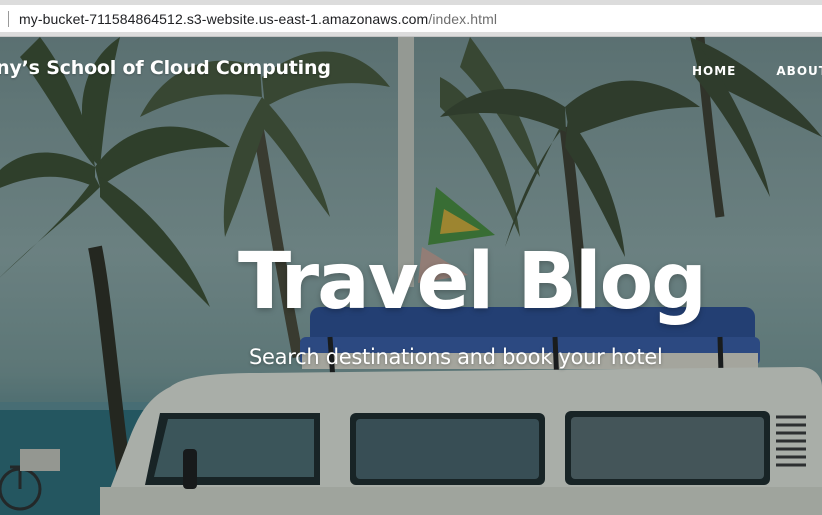  I want to click on nav-home-link: HOME, so click(714, 71).